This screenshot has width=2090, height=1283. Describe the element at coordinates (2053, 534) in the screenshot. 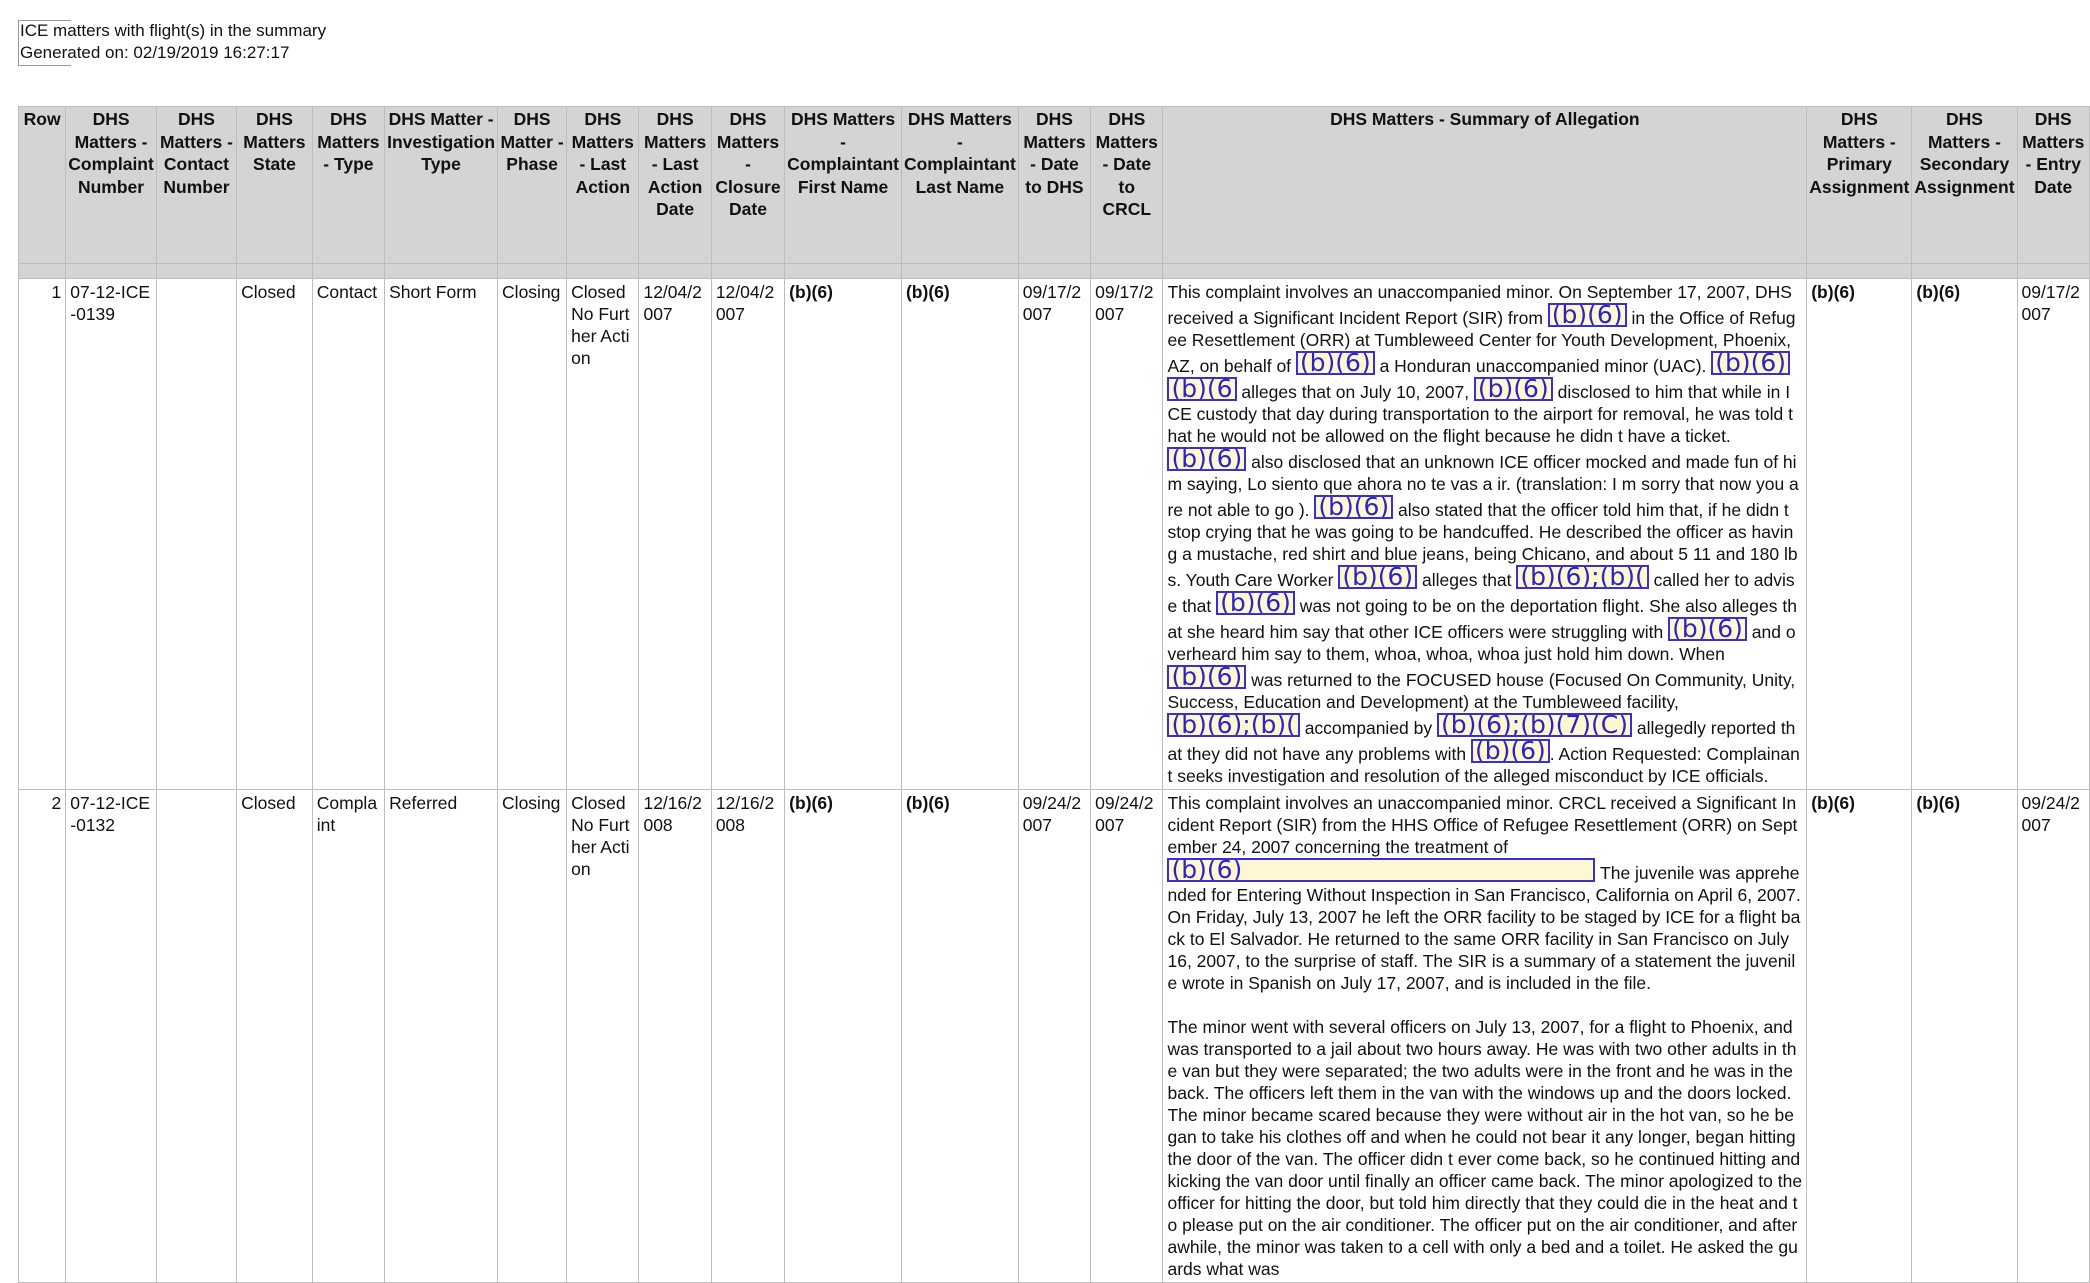

I see `entry-date: 09/17/2007` at that location.